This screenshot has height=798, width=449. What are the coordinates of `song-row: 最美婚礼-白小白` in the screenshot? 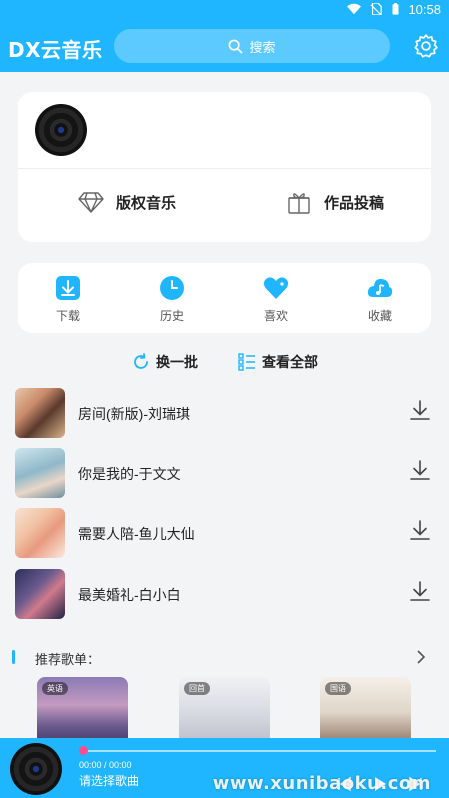 It's located at (224, 594).